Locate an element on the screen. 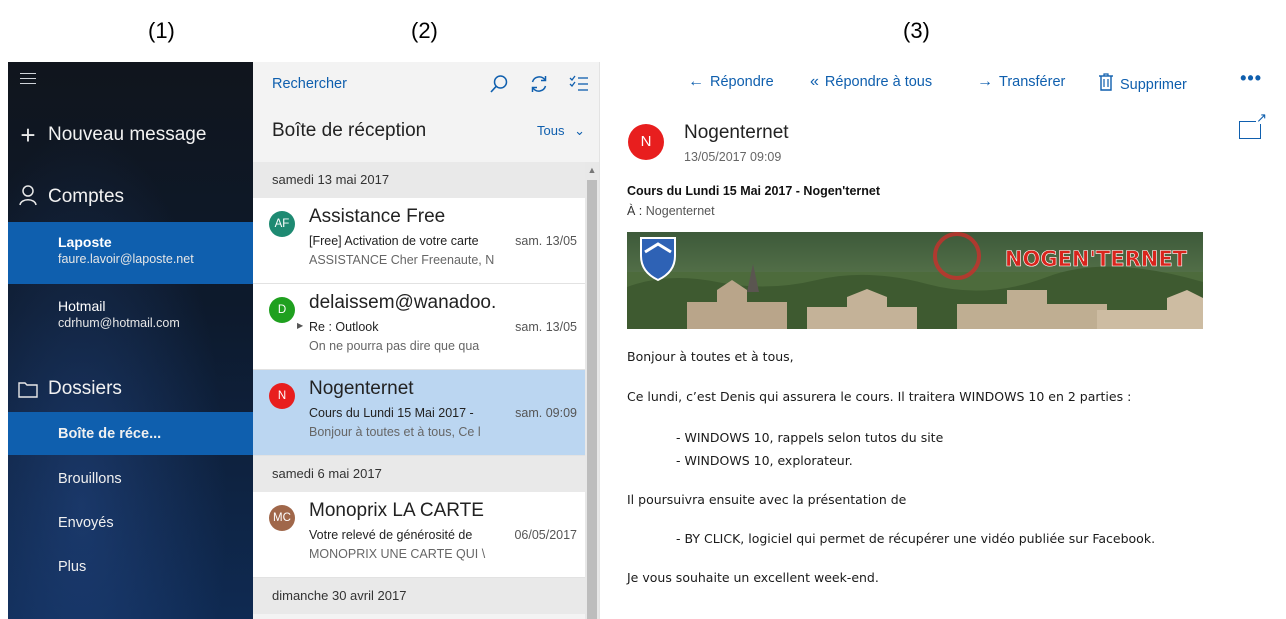  message-sender: Monoprix LA CARTE is located at coordinates (396, 510).